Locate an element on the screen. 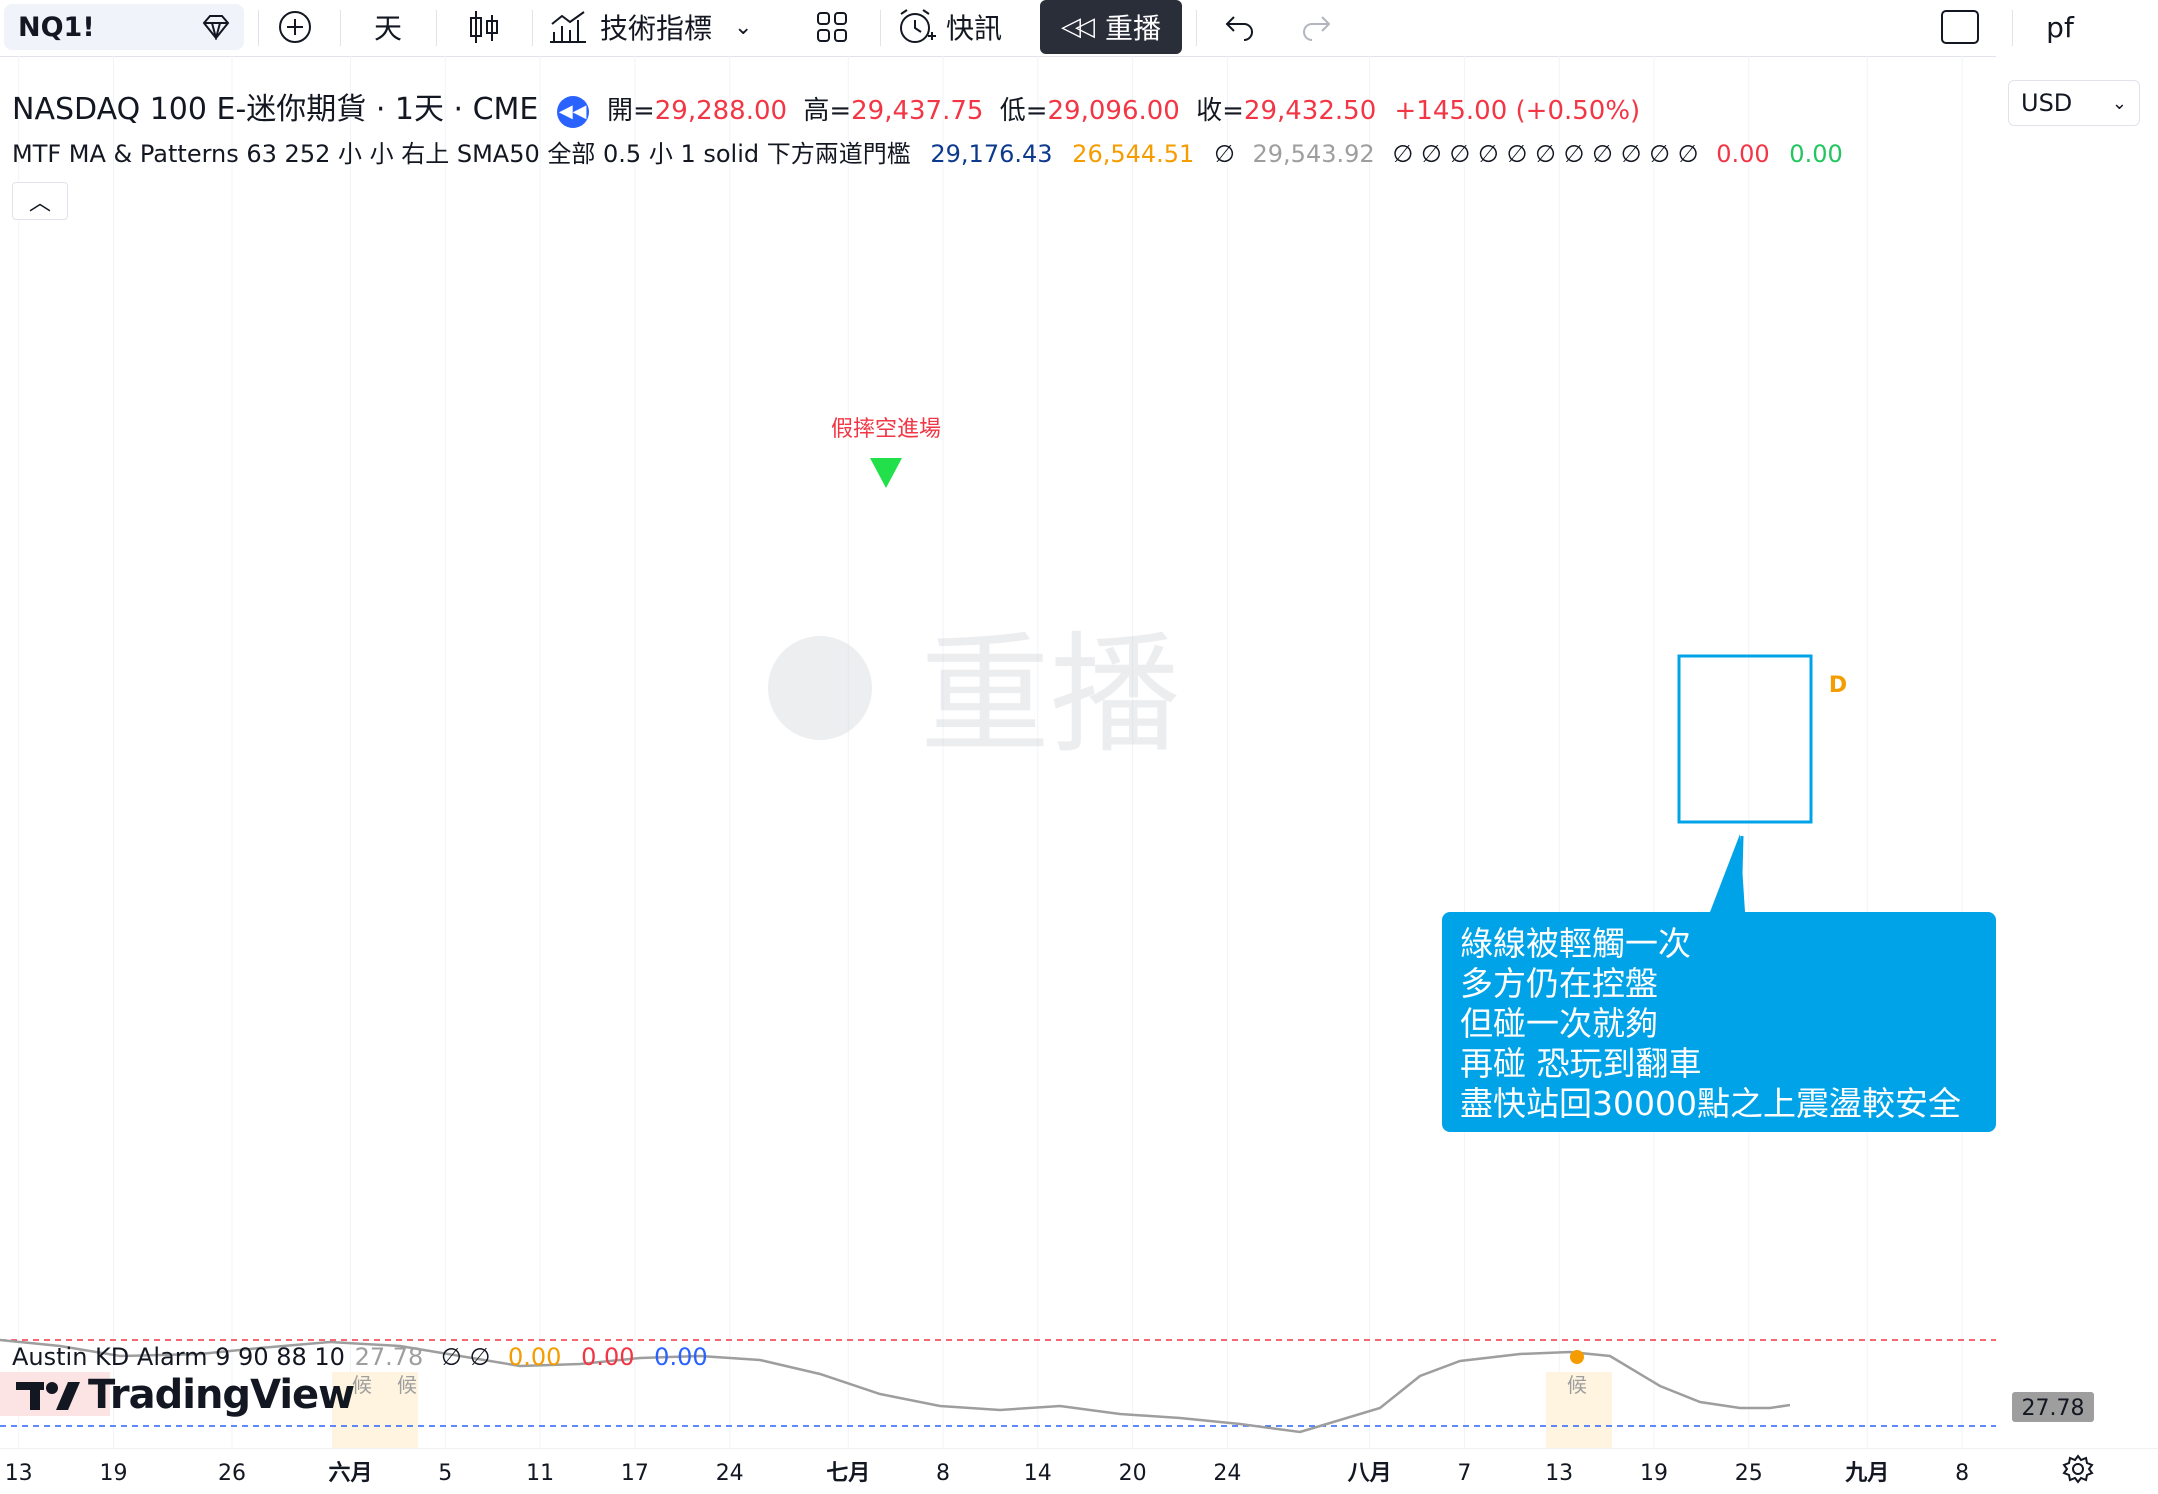 This screenshot has width=2158, height=1494. time-tick-label: 七月 is located at coordinates (848, 1473).